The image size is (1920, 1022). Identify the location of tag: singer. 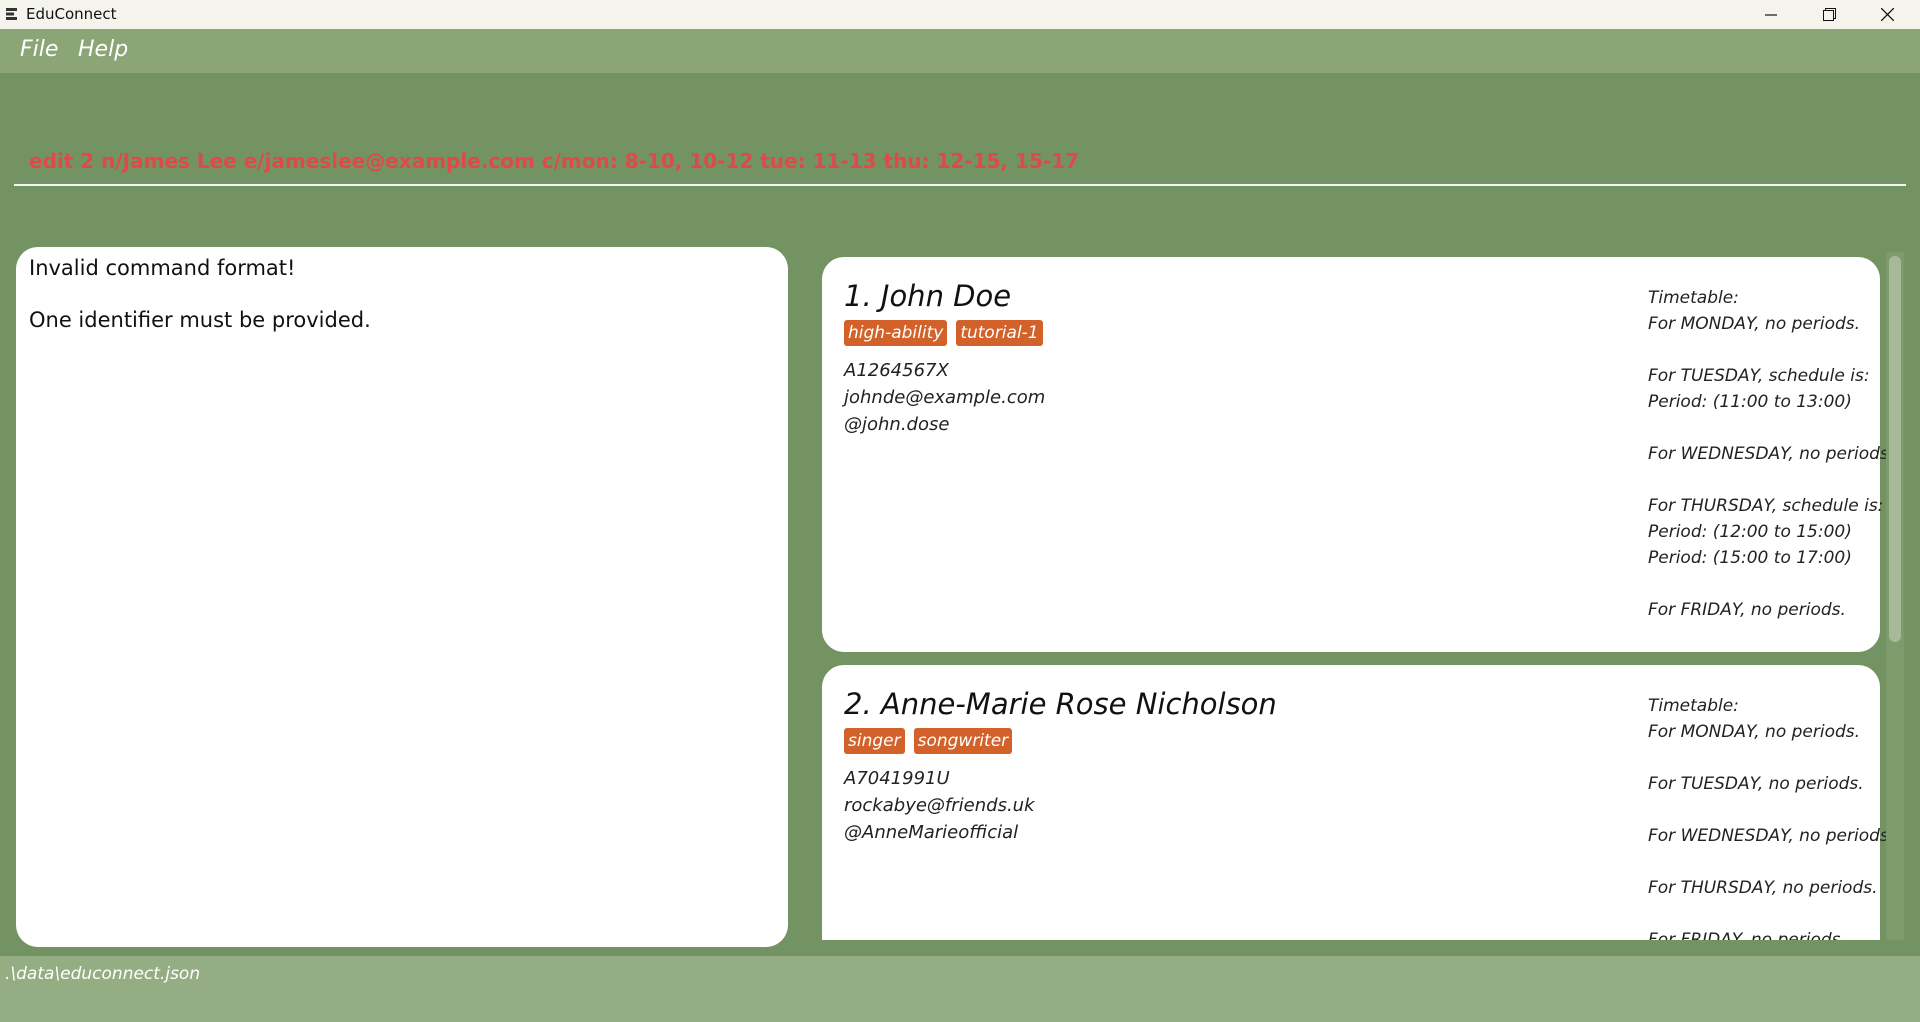
(874, 741).